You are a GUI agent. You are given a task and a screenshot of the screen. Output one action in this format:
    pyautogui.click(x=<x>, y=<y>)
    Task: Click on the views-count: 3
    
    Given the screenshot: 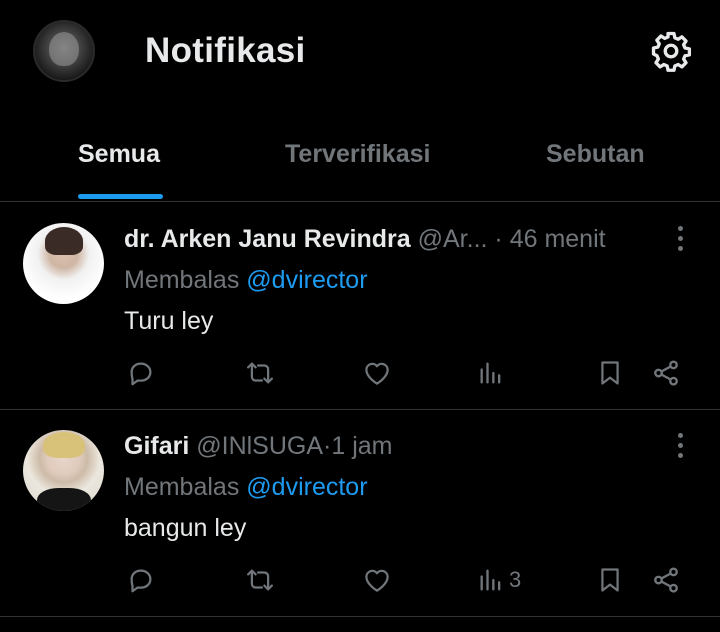 What is the action you would take?
    pyautogui.click(x=515, y=579)
    